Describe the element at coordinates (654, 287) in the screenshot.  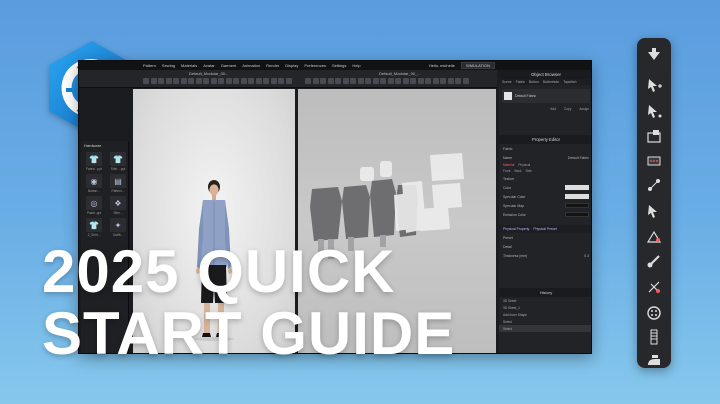
I see `needle-icon` at that location.